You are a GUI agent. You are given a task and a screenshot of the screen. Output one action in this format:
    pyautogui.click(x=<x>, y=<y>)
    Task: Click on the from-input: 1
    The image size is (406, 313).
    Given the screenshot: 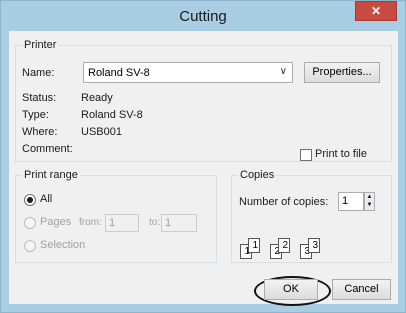 What is the action you would take?
    pyautogui.click(x=122, y=223)
    